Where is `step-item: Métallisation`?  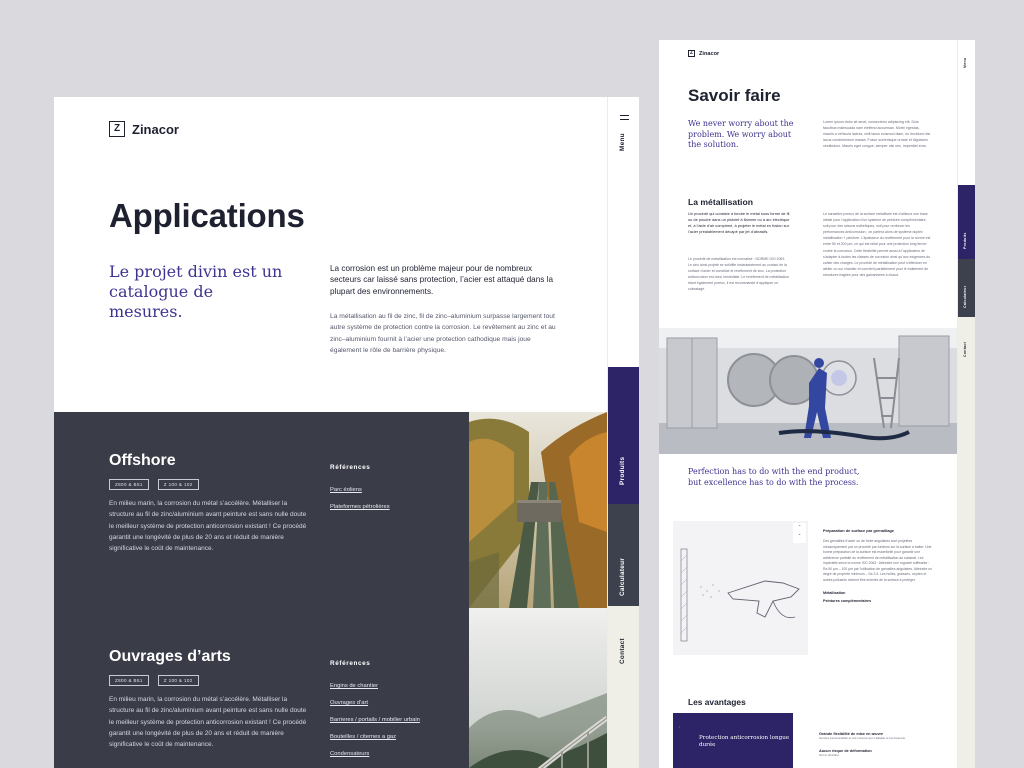
step-item: Métallisation is located at coordinates (878, 593).